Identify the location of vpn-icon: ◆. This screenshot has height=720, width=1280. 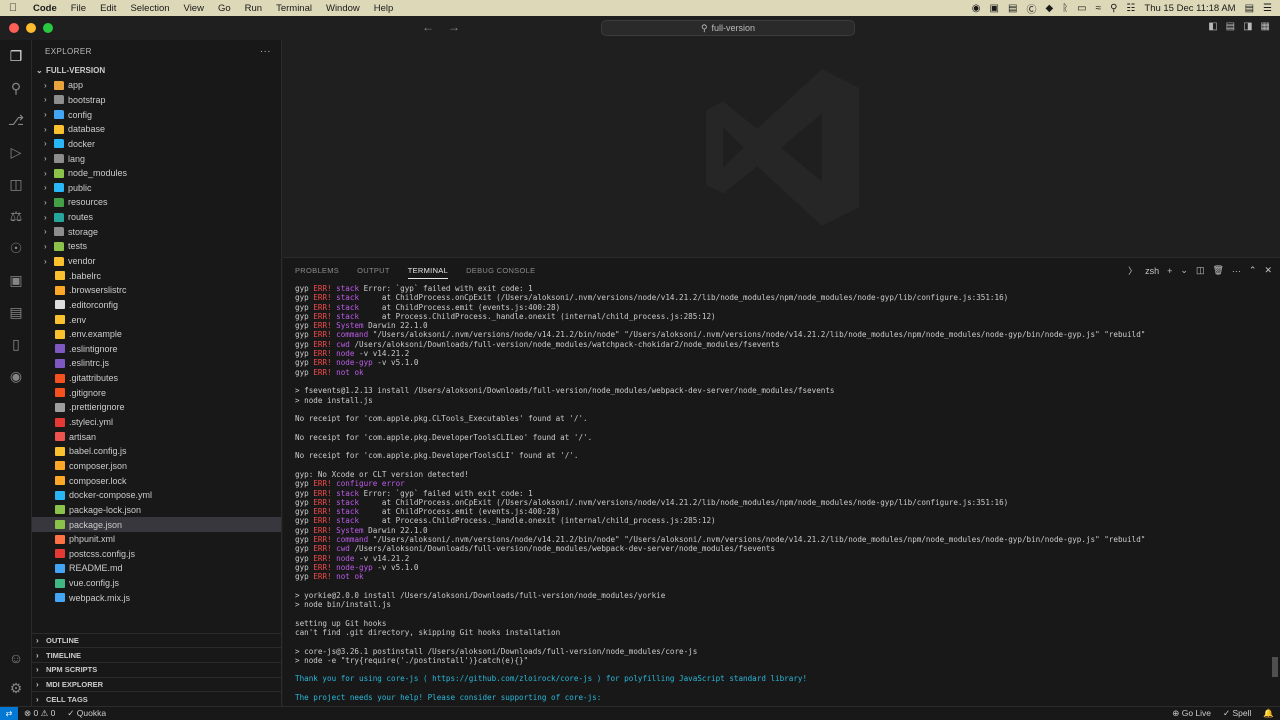
(1049, 8).